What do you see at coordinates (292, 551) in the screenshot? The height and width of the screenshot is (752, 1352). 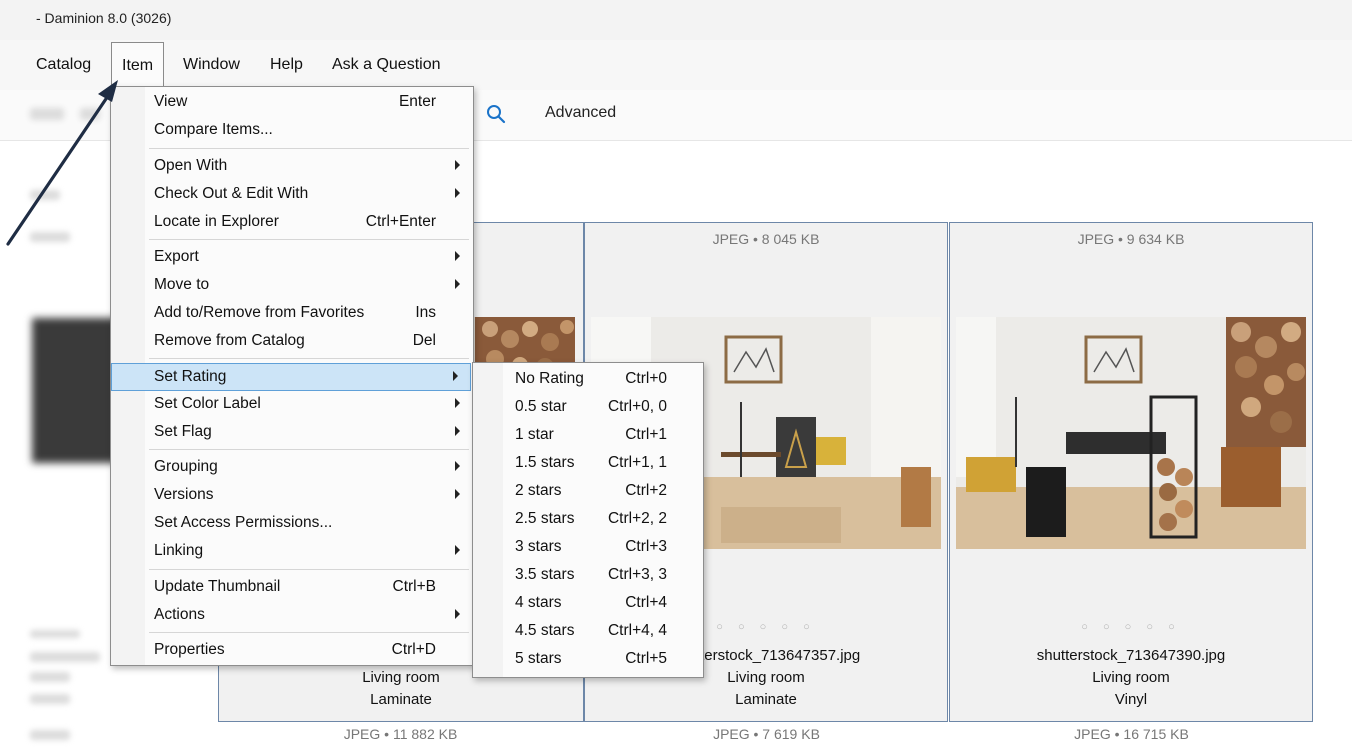 I see `menu-item-linking: Linking` at bounding box center [292, 551].